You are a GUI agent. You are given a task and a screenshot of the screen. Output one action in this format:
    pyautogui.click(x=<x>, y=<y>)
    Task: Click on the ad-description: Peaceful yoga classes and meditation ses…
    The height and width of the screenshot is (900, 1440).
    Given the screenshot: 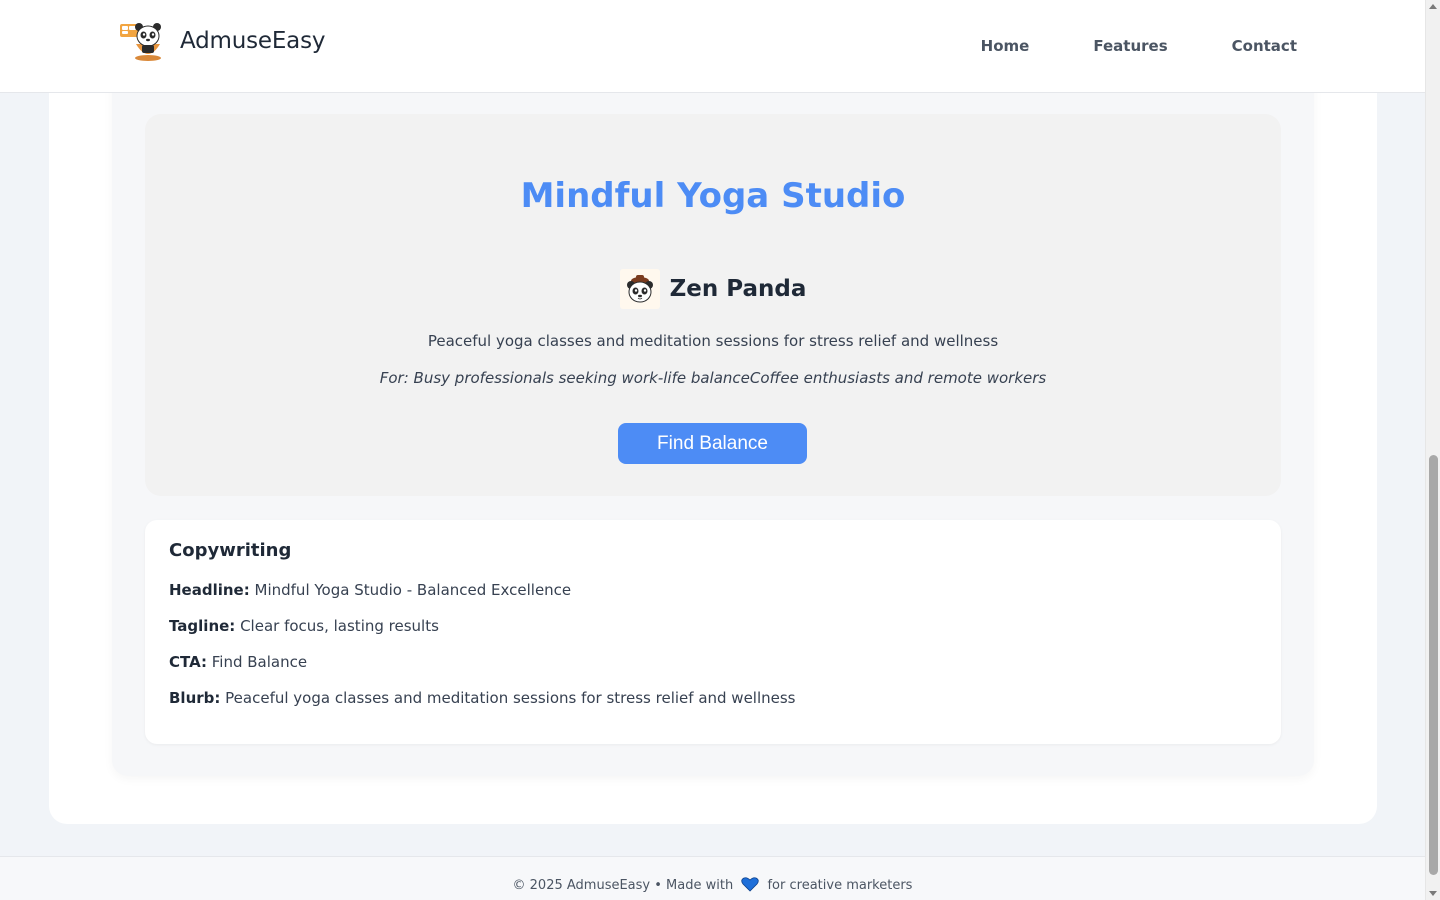 What is the action you would take?
    pyautogui.click(x=713, y=341)
    